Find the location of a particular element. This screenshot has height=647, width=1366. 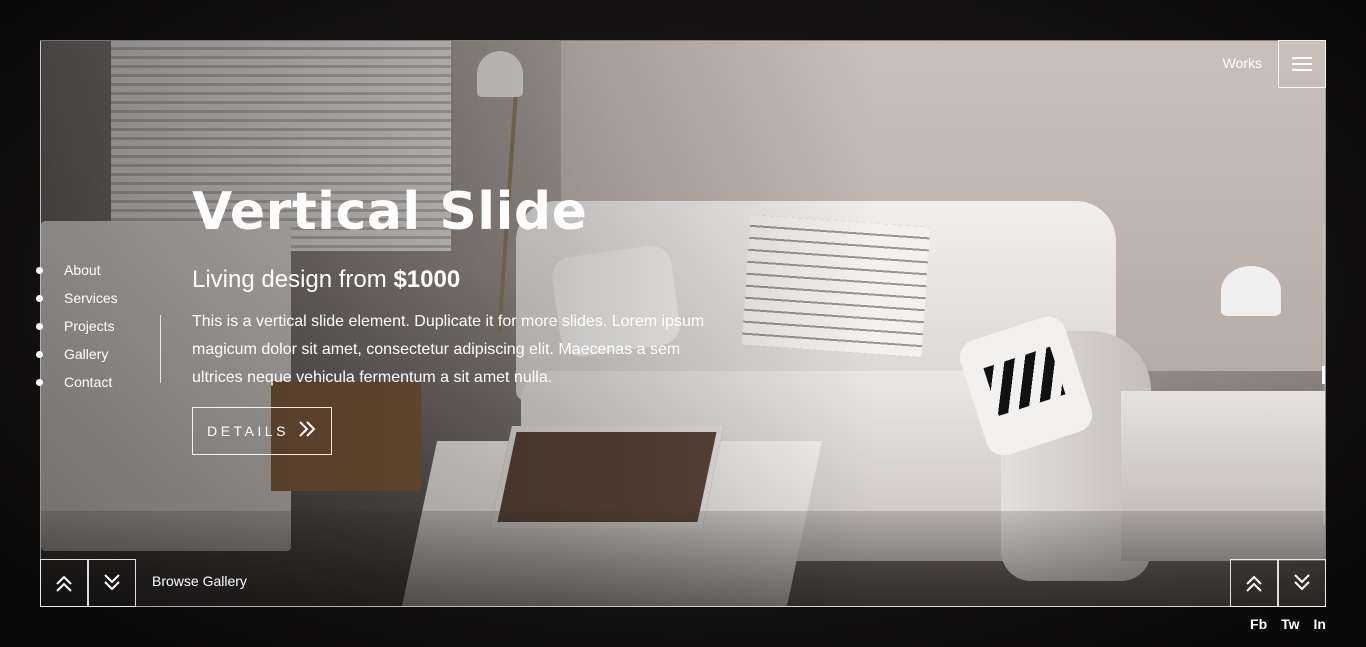

menu-button is located at coordinates (1302, 64).